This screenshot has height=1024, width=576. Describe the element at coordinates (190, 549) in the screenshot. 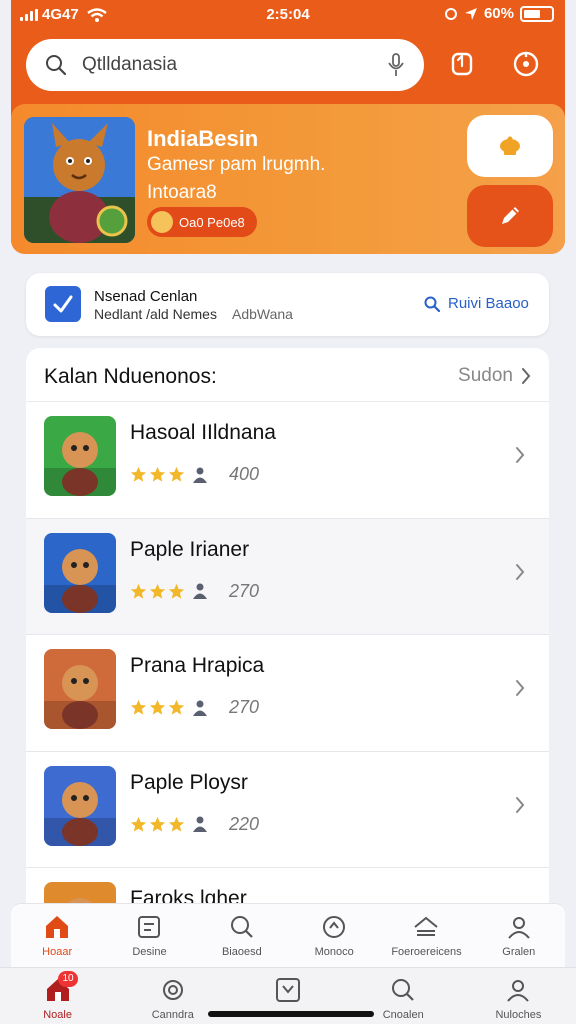

I see `game-name: Paple Irianer` at that location.